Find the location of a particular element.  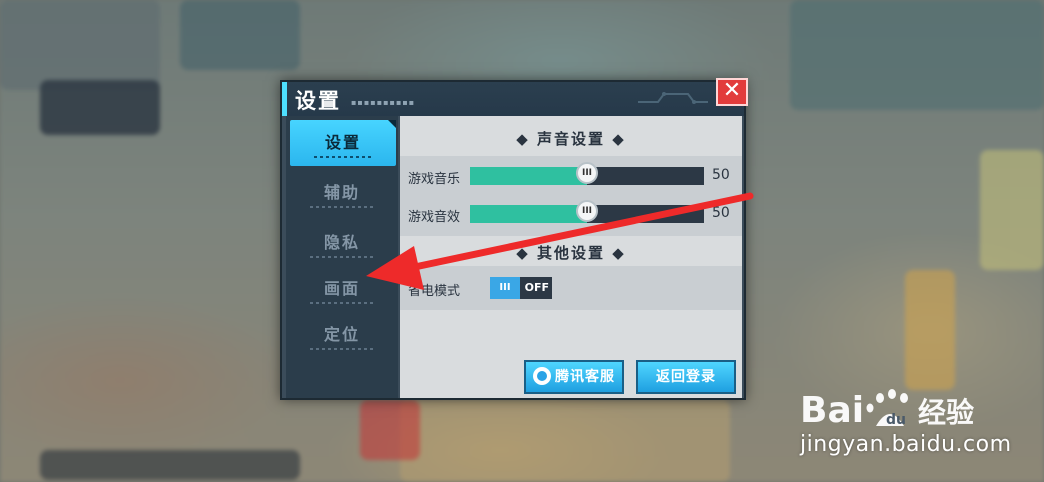

back-button-label: 返回登录 is located at coordinates (686, 377).